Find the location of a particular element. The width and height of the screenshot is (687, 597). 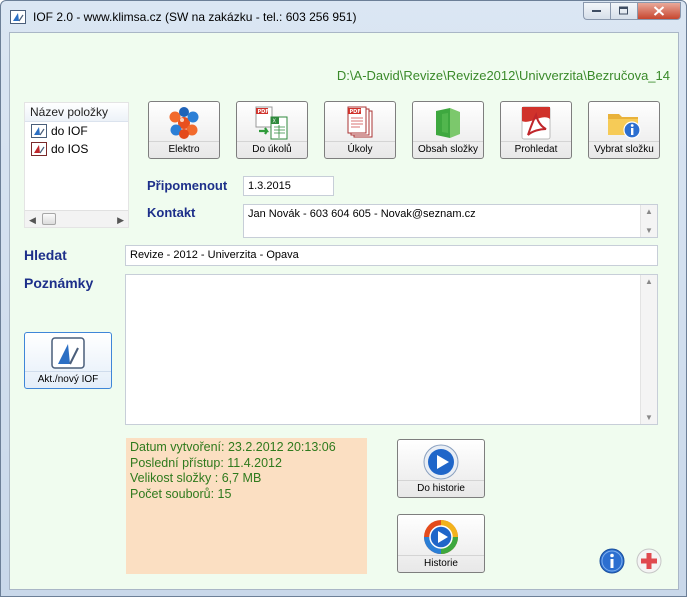

help-plus-icon is located at coordinates (649, 561).